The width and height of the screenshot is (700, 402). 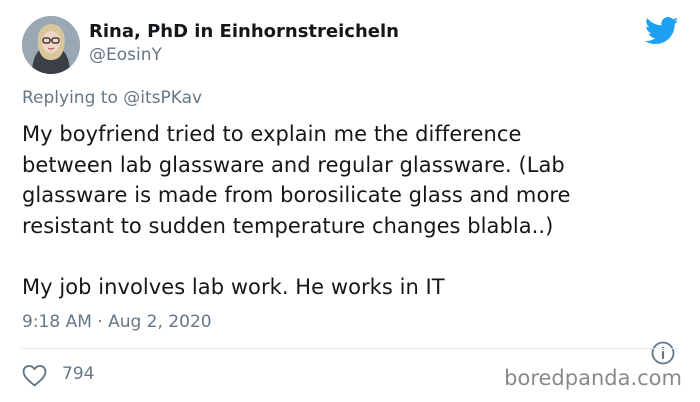 What do you see at coordinates (117, 322) in the screenshot?
I see `tweet-timestamp: 9:18 AM · Aug 2, 2020` at bounding box center [117, 322].